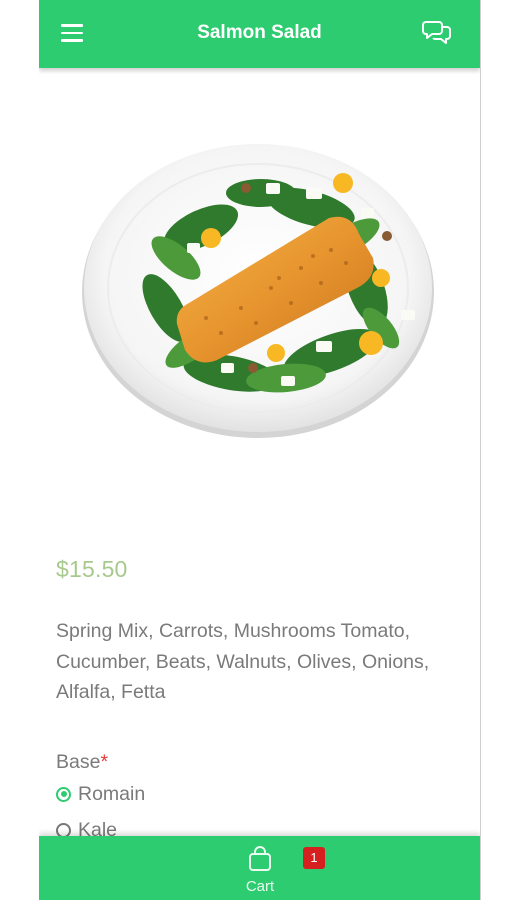  Describe the element at coordinates (437, 32) in the screenshot. I see `chat-bubbles-icon` at that location.